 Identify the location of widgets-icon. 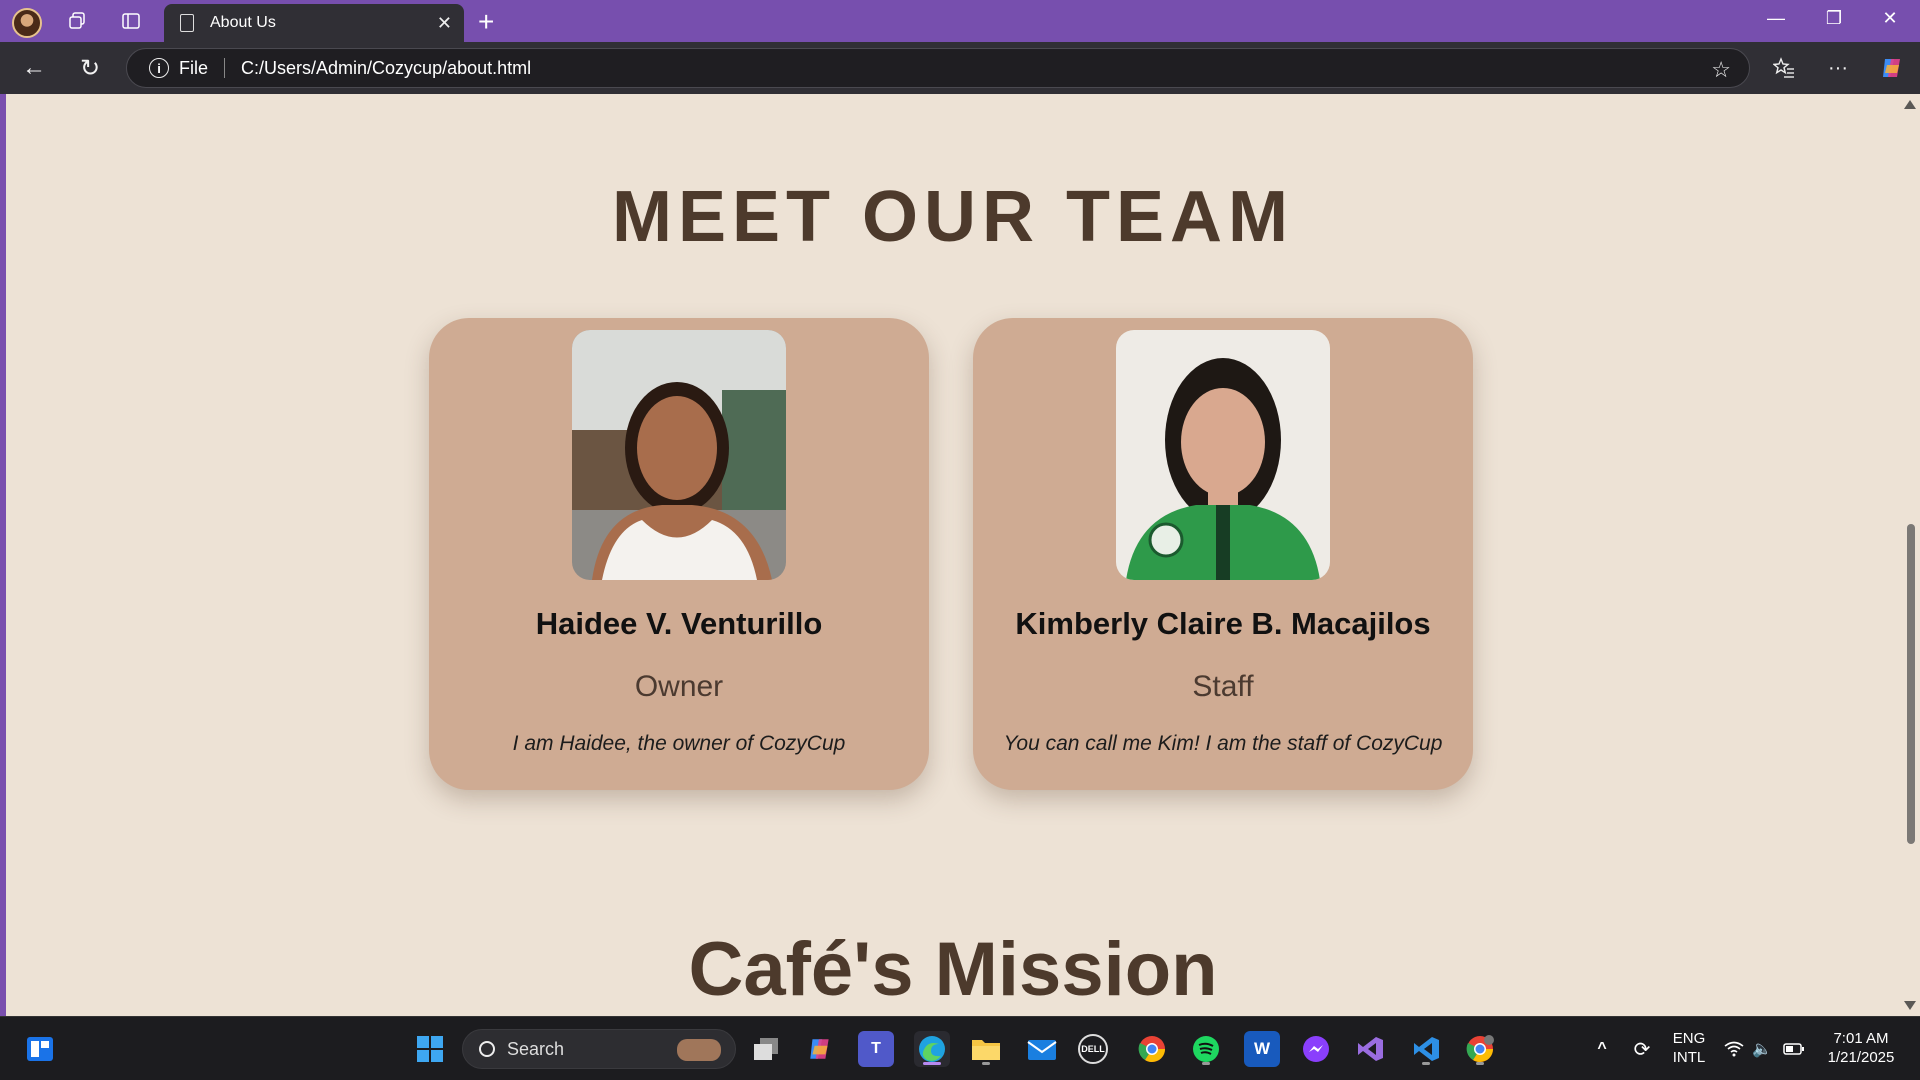
(40, 1049).